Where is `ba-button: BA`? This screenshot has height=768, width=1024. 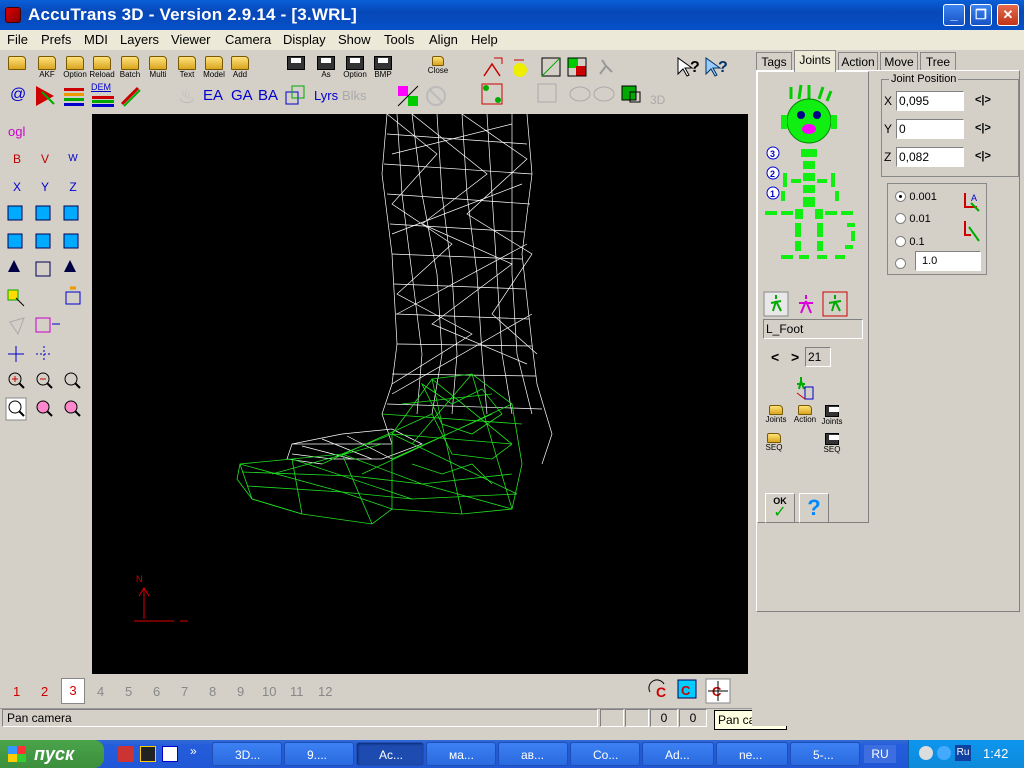
ba-button: BA is located at coordinates (268, 95).